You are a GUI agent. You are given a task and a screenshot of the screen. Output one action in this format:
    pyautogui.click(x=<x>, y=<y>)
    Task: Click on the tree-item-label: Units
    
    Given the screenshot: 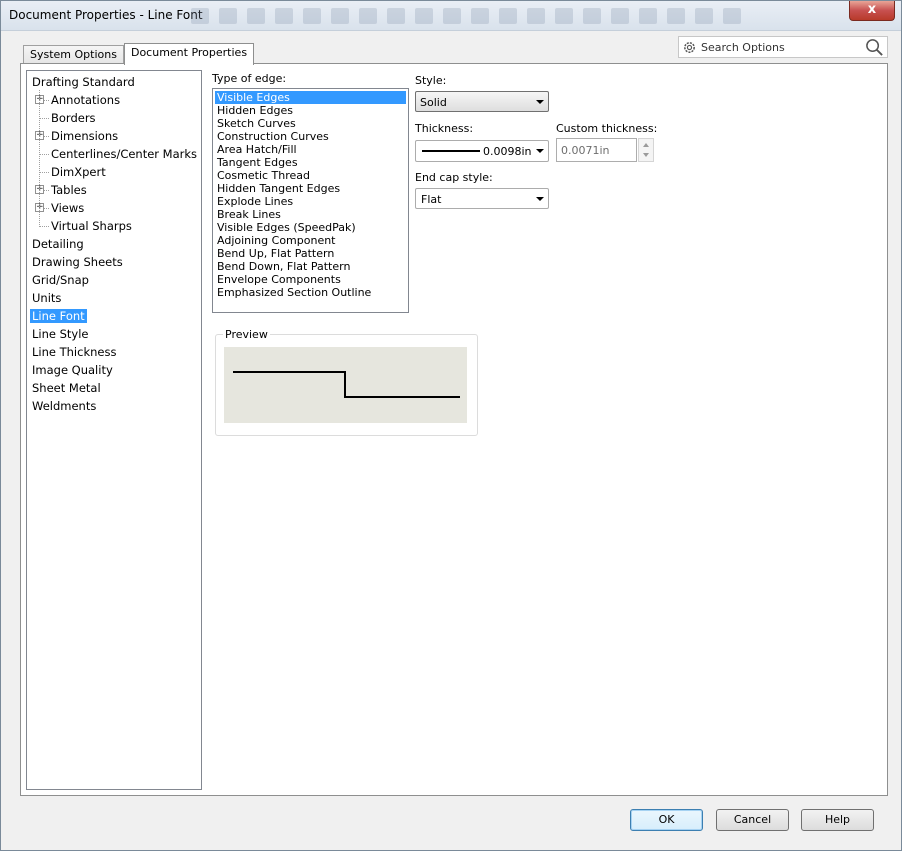 What is the action you would take?
    pyautogui.click(x=47, y=298)
    